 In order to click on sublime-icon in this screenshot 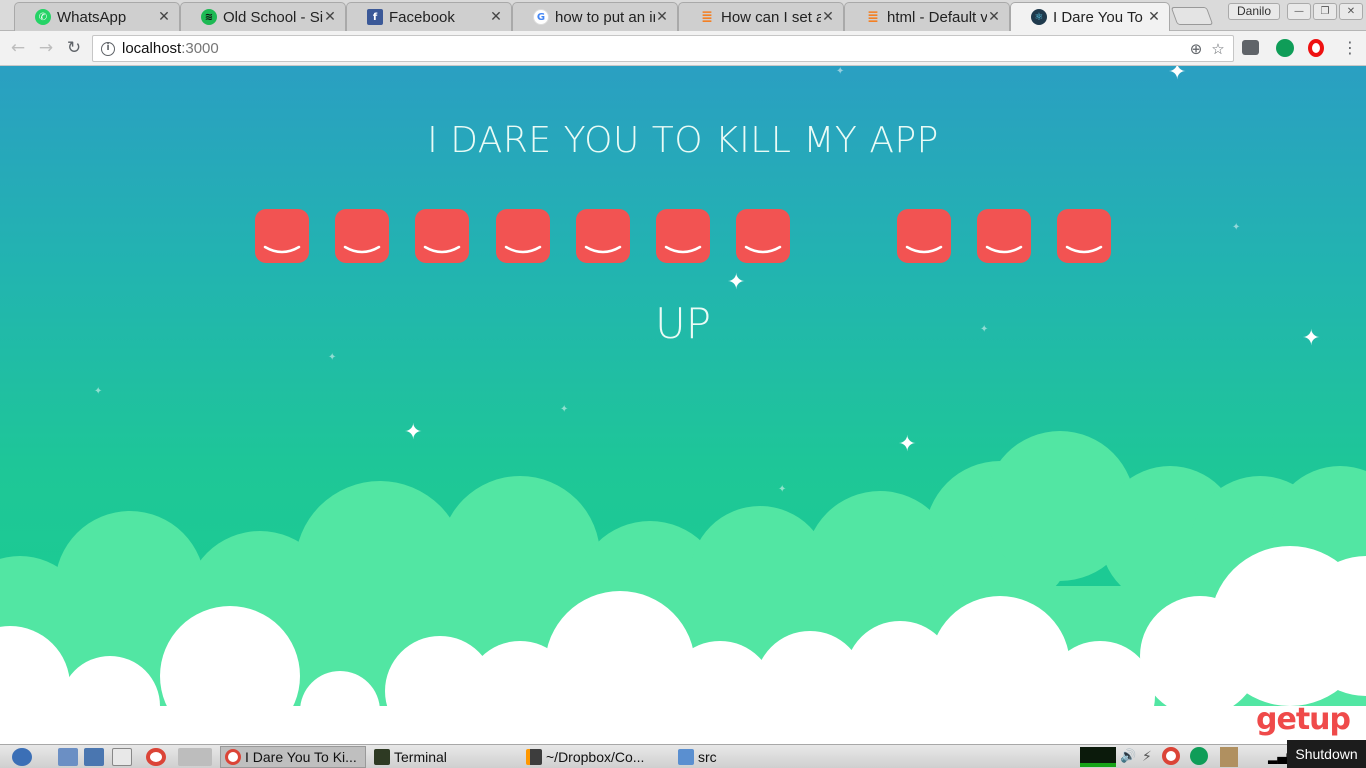, I will do `click(534, 757)`.